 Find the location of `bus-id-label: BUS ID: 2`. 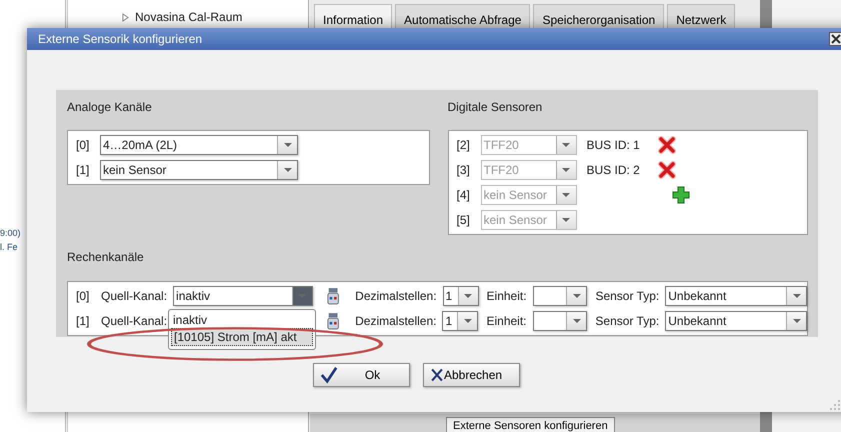

bus-id-label: BUS ID: 2 is located at coordinates (613, 170).